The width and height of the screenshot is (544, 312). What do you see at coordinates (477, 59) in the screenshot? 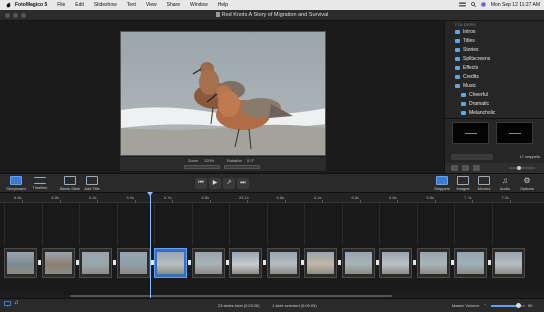
I see `folder-label: Splitscreens` at bounding box center [477, 59].